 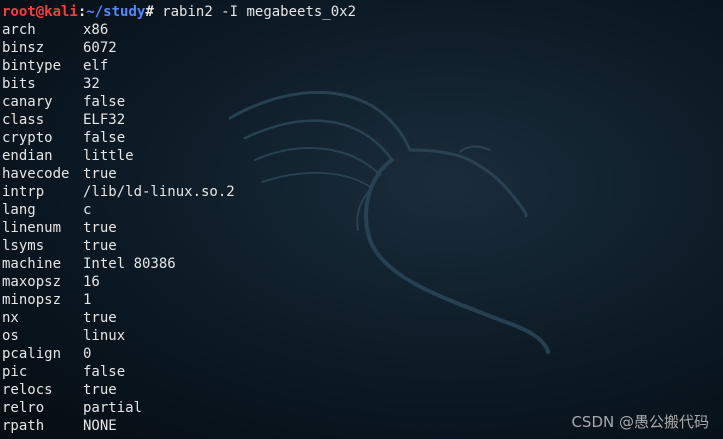 What do you see at coordinates (149, 12) in the screenshot?
I see `prompt-hash: #` at bounding box center [149, 12].